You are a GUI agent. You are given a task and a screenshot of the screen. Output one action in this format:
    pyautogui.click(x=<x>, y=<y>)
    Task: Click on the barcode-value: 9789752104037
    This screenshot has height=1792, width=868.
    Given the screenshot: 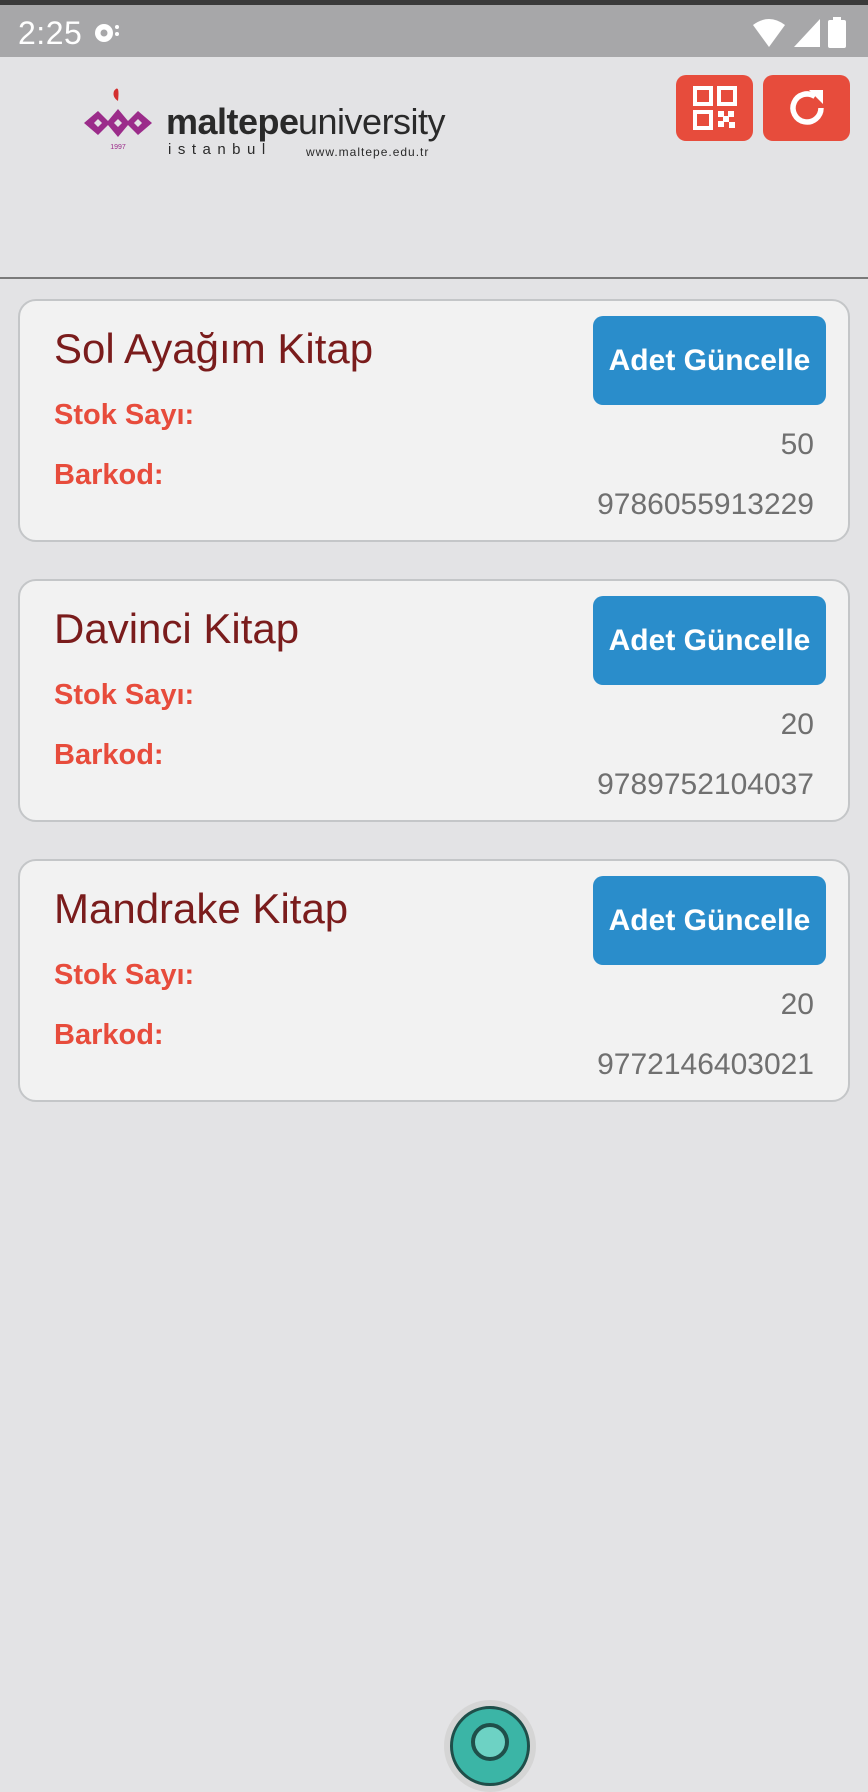 What is the action you would take?
    pyautogui.click(x=705, y=784)
    